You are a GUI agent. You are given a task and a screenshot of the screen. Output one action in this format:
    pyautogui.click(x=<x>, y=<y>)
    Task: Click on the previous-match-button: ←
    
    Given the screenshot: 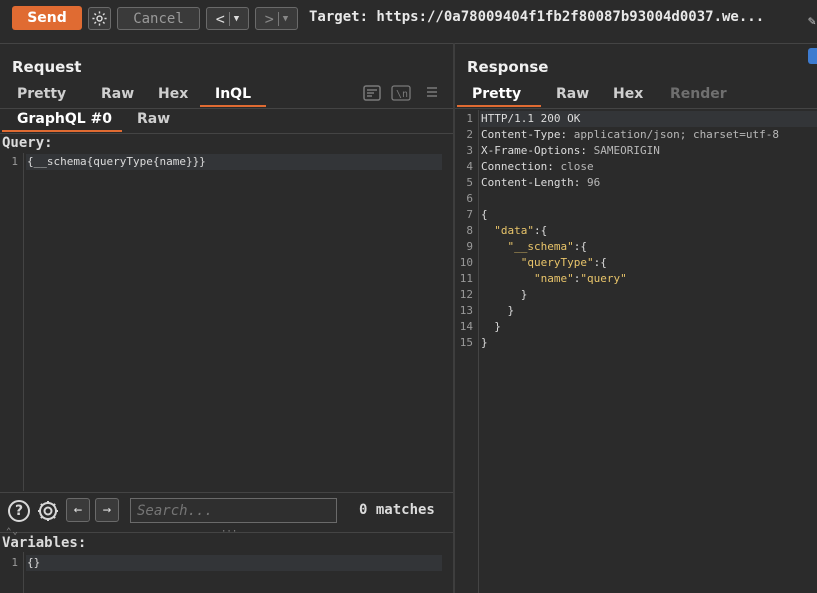 What is the action you would take?
    pyautogui.click(x=78, y=510)
    